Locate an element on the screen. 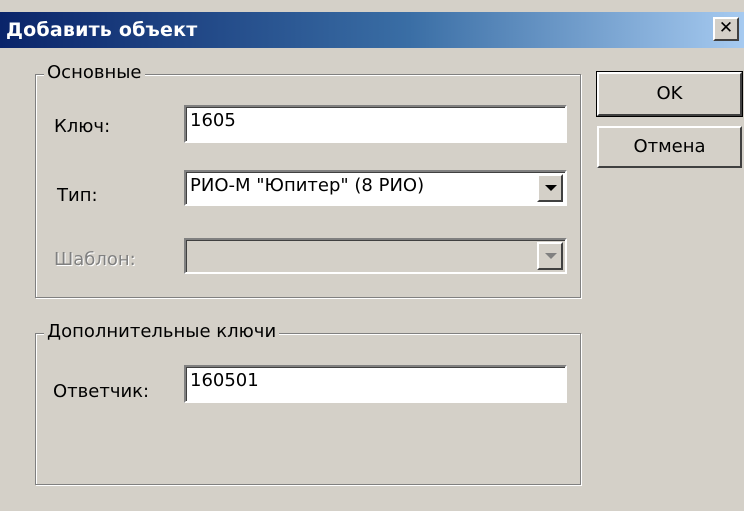 The width and height of the screenshot is (744, 511). responder-input: 160501 is located at coordinates (375, 384).